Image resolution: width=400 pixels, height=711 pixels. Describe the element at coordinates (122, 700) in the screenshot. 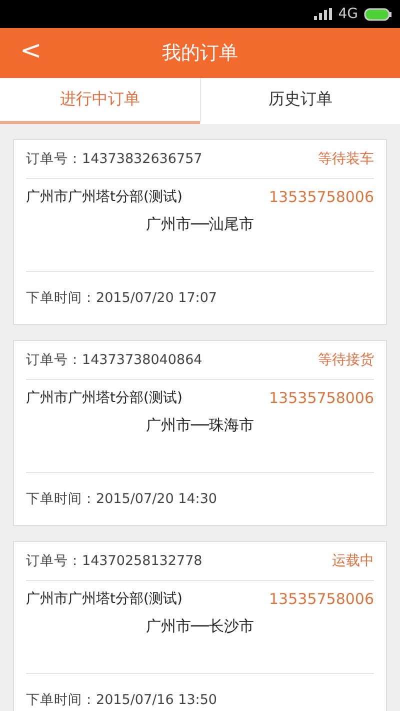

I see `order-time: 下单时间：2015/07/16 13:50` at that location.